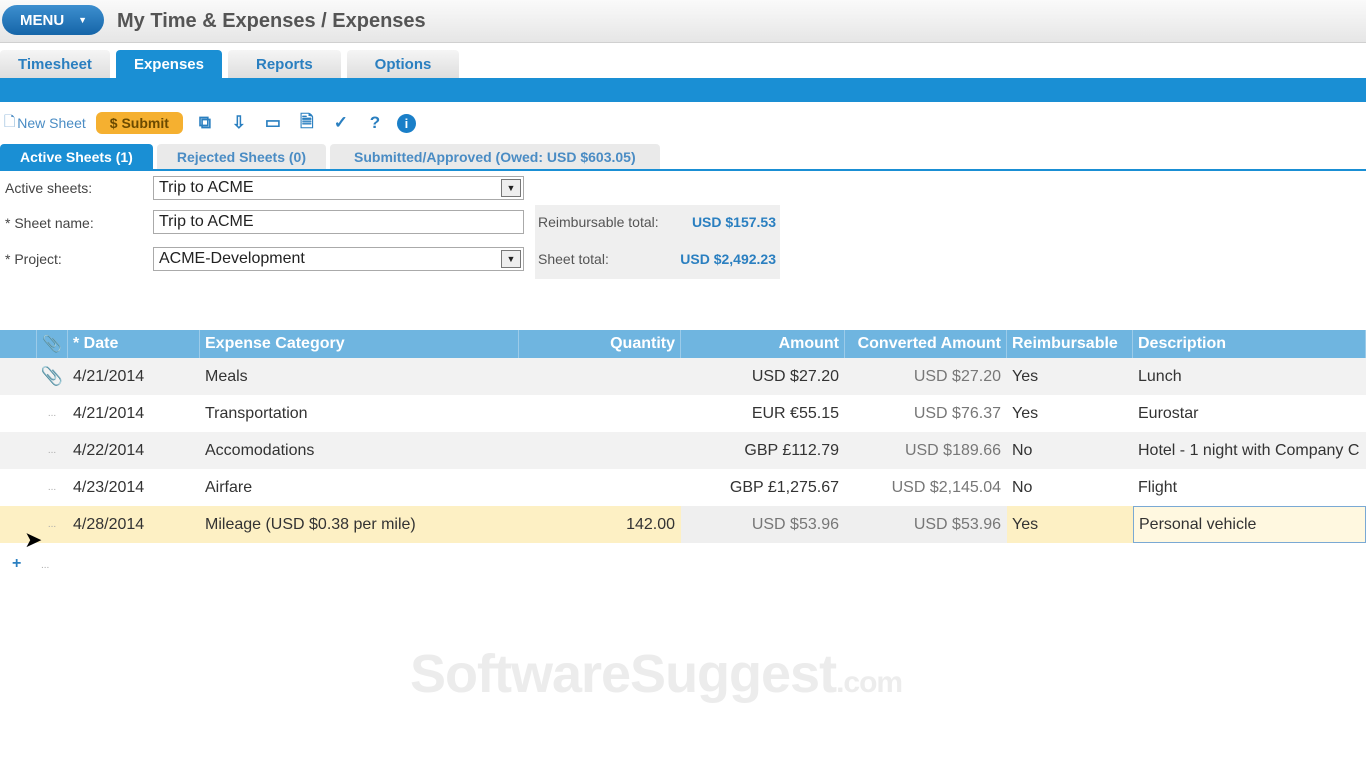 This screenshot has height=768, width=1366. Describe the element at coordinates (139, 123) in the screenshot. I see `submit-button: $ Submit` at that location.